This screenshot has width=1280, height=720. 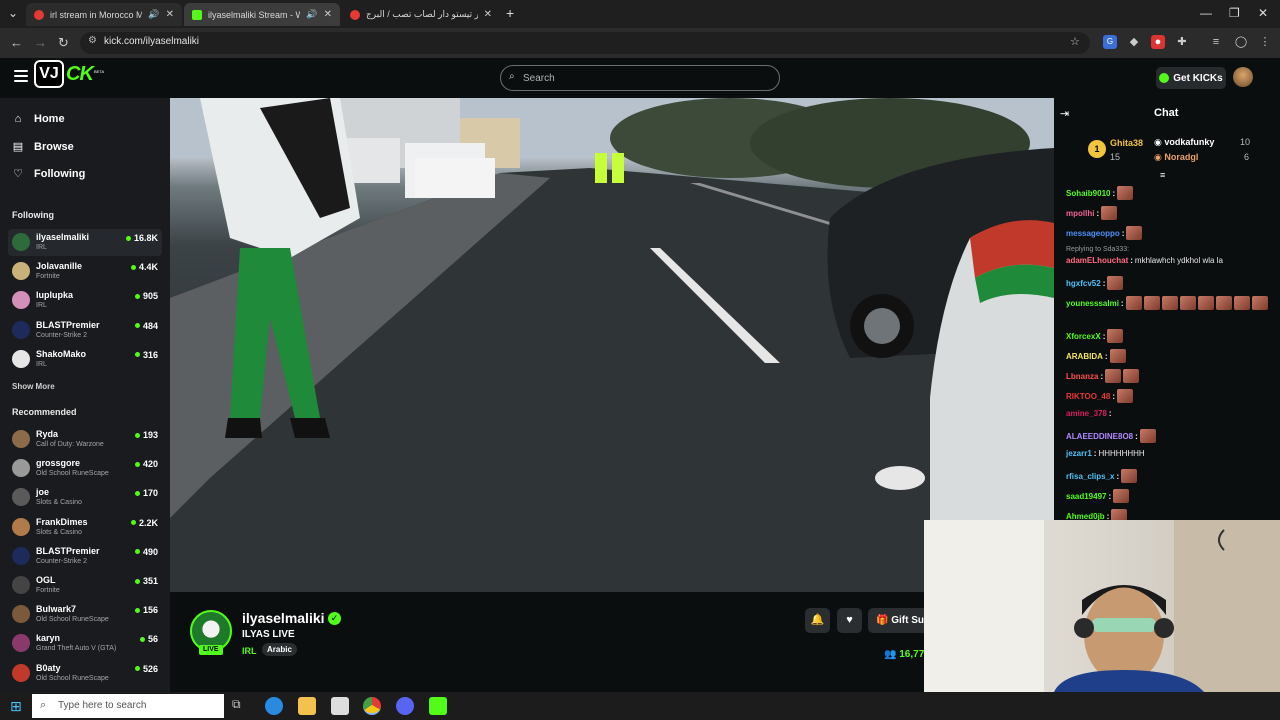 What do you see at coordinates (40, 42) in the screenshot?
I see `forward-icon: →` at bounding box center [40, 42].